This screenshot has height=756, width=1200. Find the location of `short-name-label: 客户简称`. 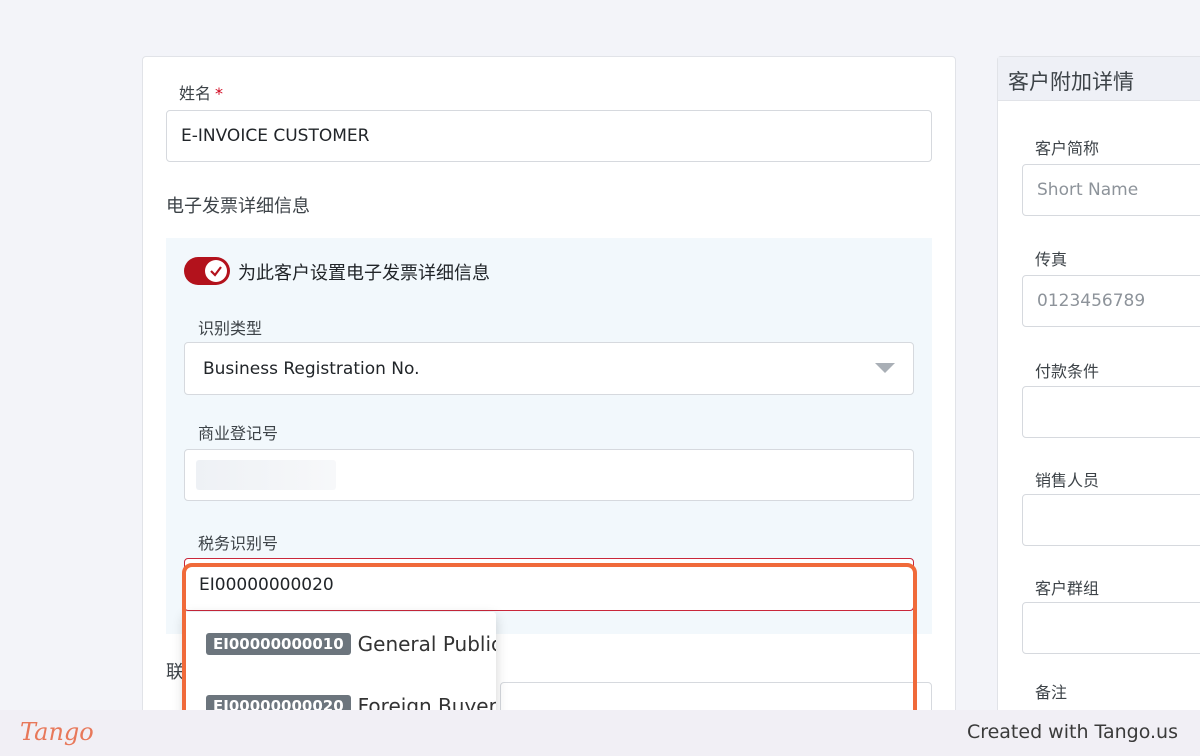

short-name-label: 客户简称 is located at coordinates (1067, 148).